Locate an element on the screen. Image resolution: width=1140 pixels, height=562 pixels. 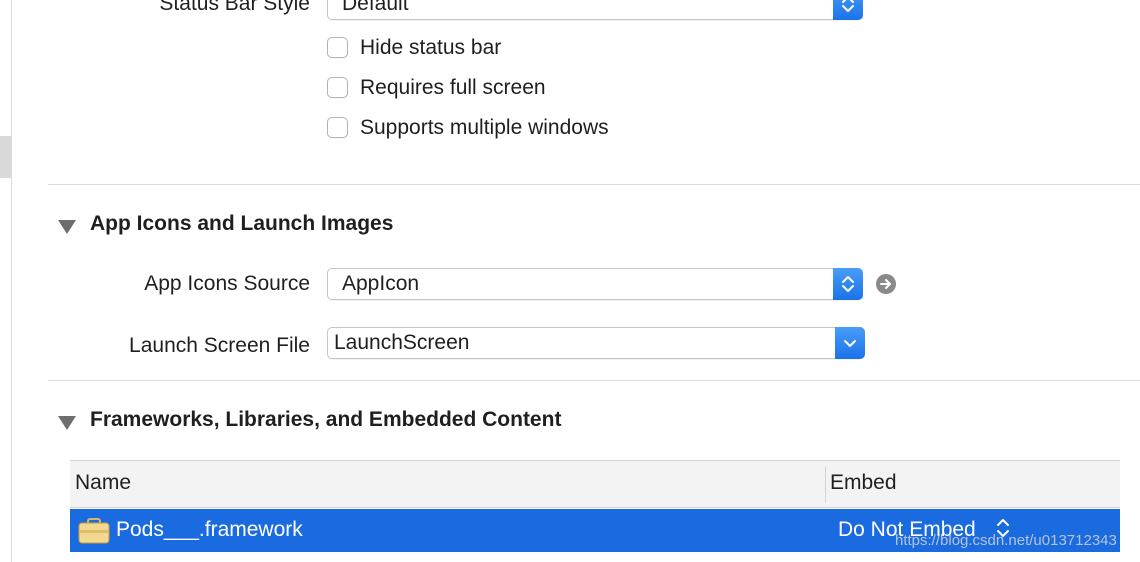
checkbox-label: Hide status bar is located at coordinates (431, 47).